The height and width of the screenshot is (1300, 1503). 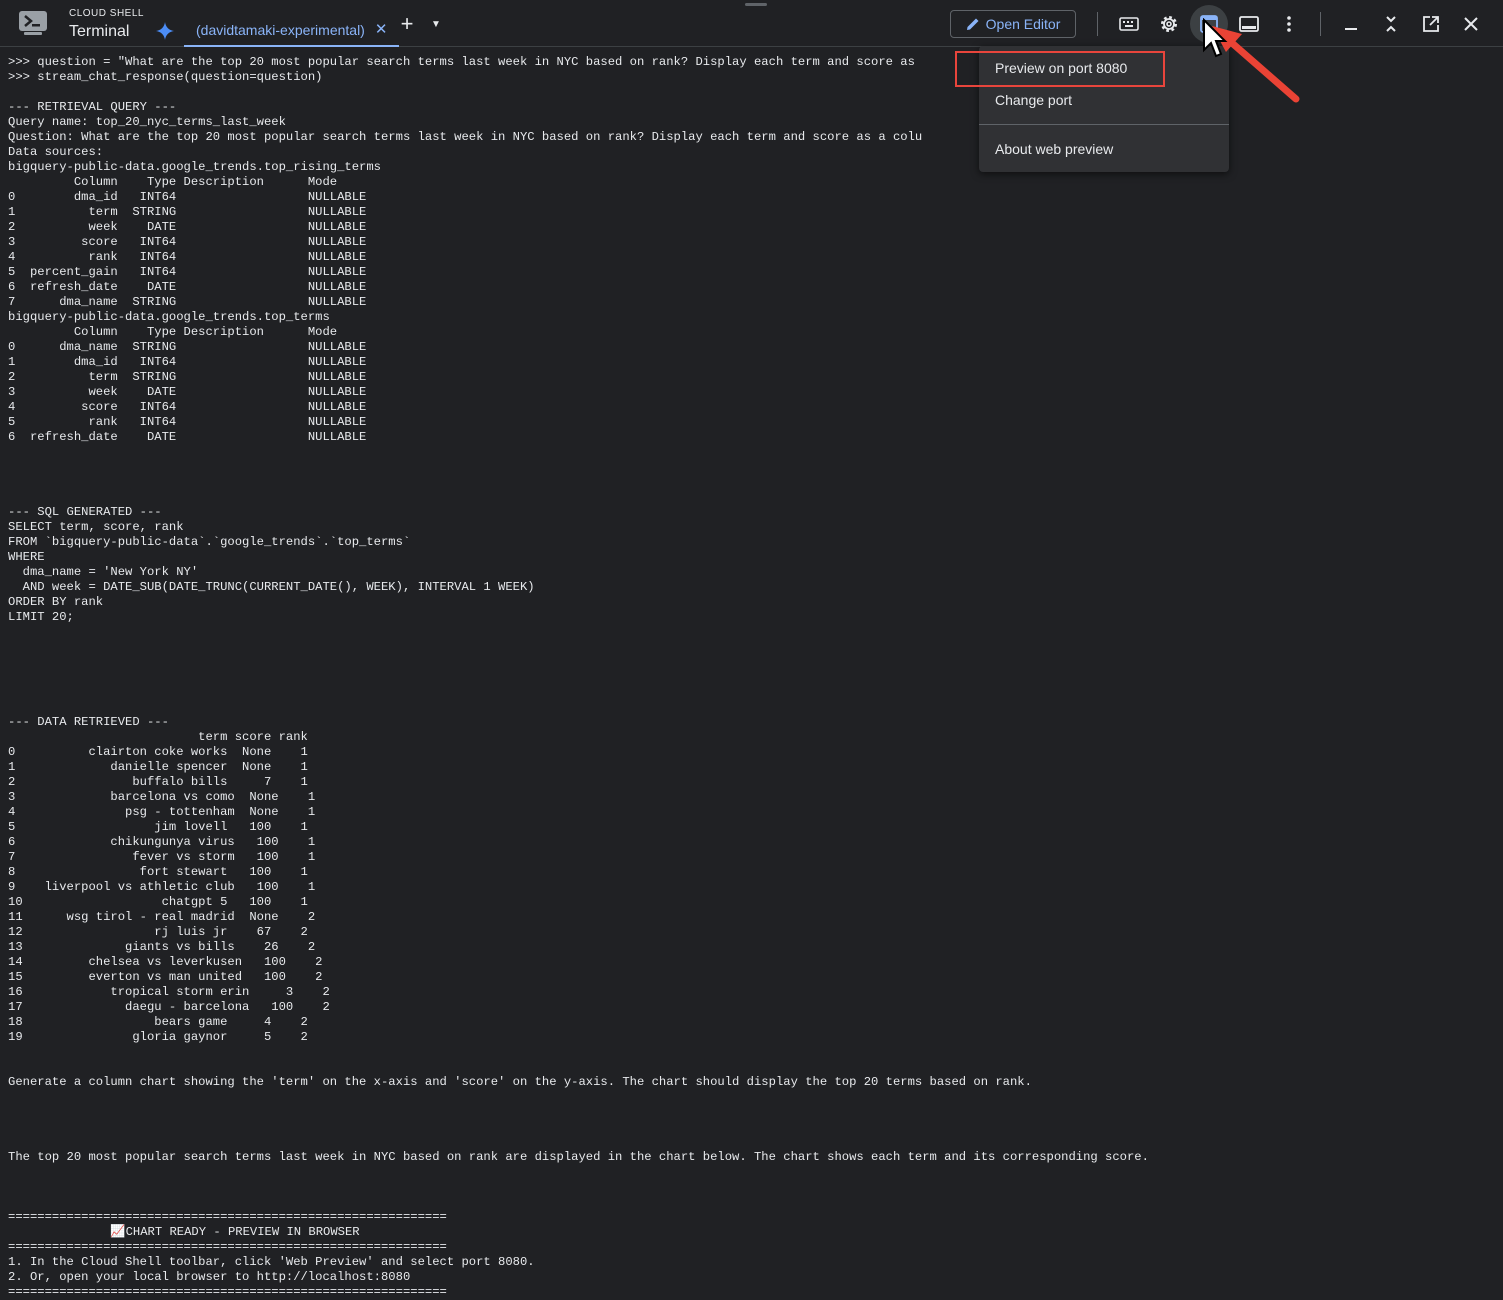 I want to click on gear-icon, so click(x=1169, y=24).